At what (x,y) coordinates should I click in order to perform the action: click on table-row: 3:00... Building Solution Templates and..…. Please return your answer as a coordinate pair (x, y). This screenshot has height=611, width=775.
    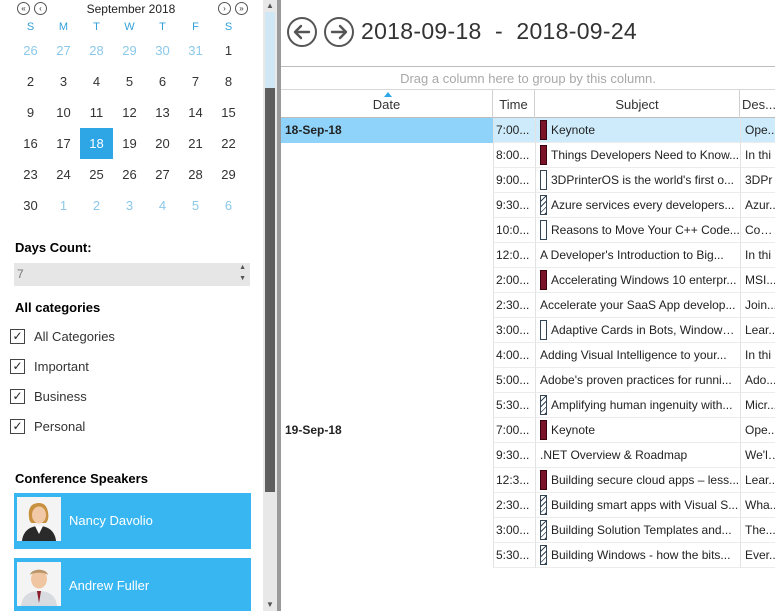
    Looking at the image, I should click on (528, 530).